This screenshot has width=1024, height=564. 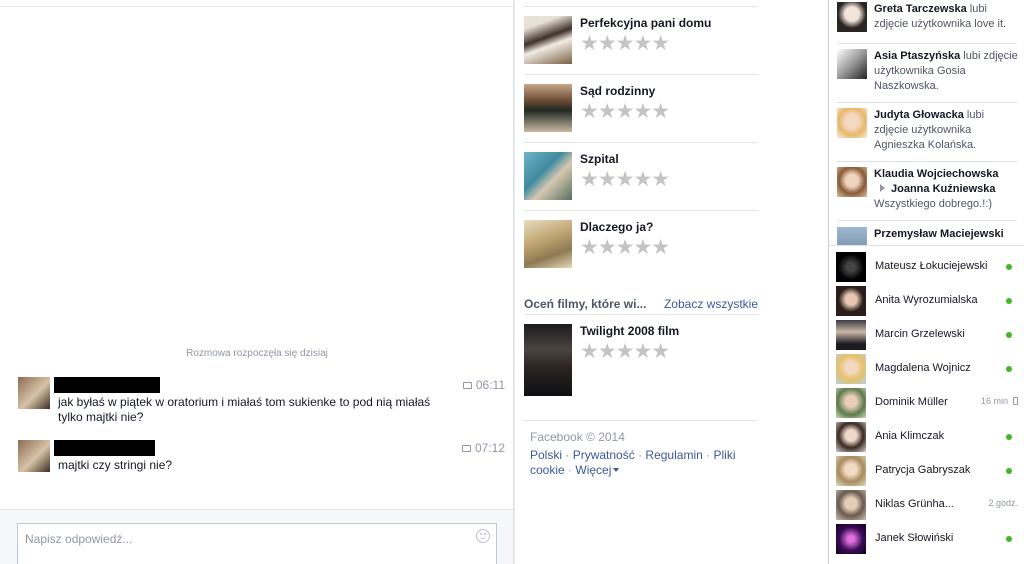 I want to click on buddy-item: Magdalena Wojnicz, so click(x=928, y=369).